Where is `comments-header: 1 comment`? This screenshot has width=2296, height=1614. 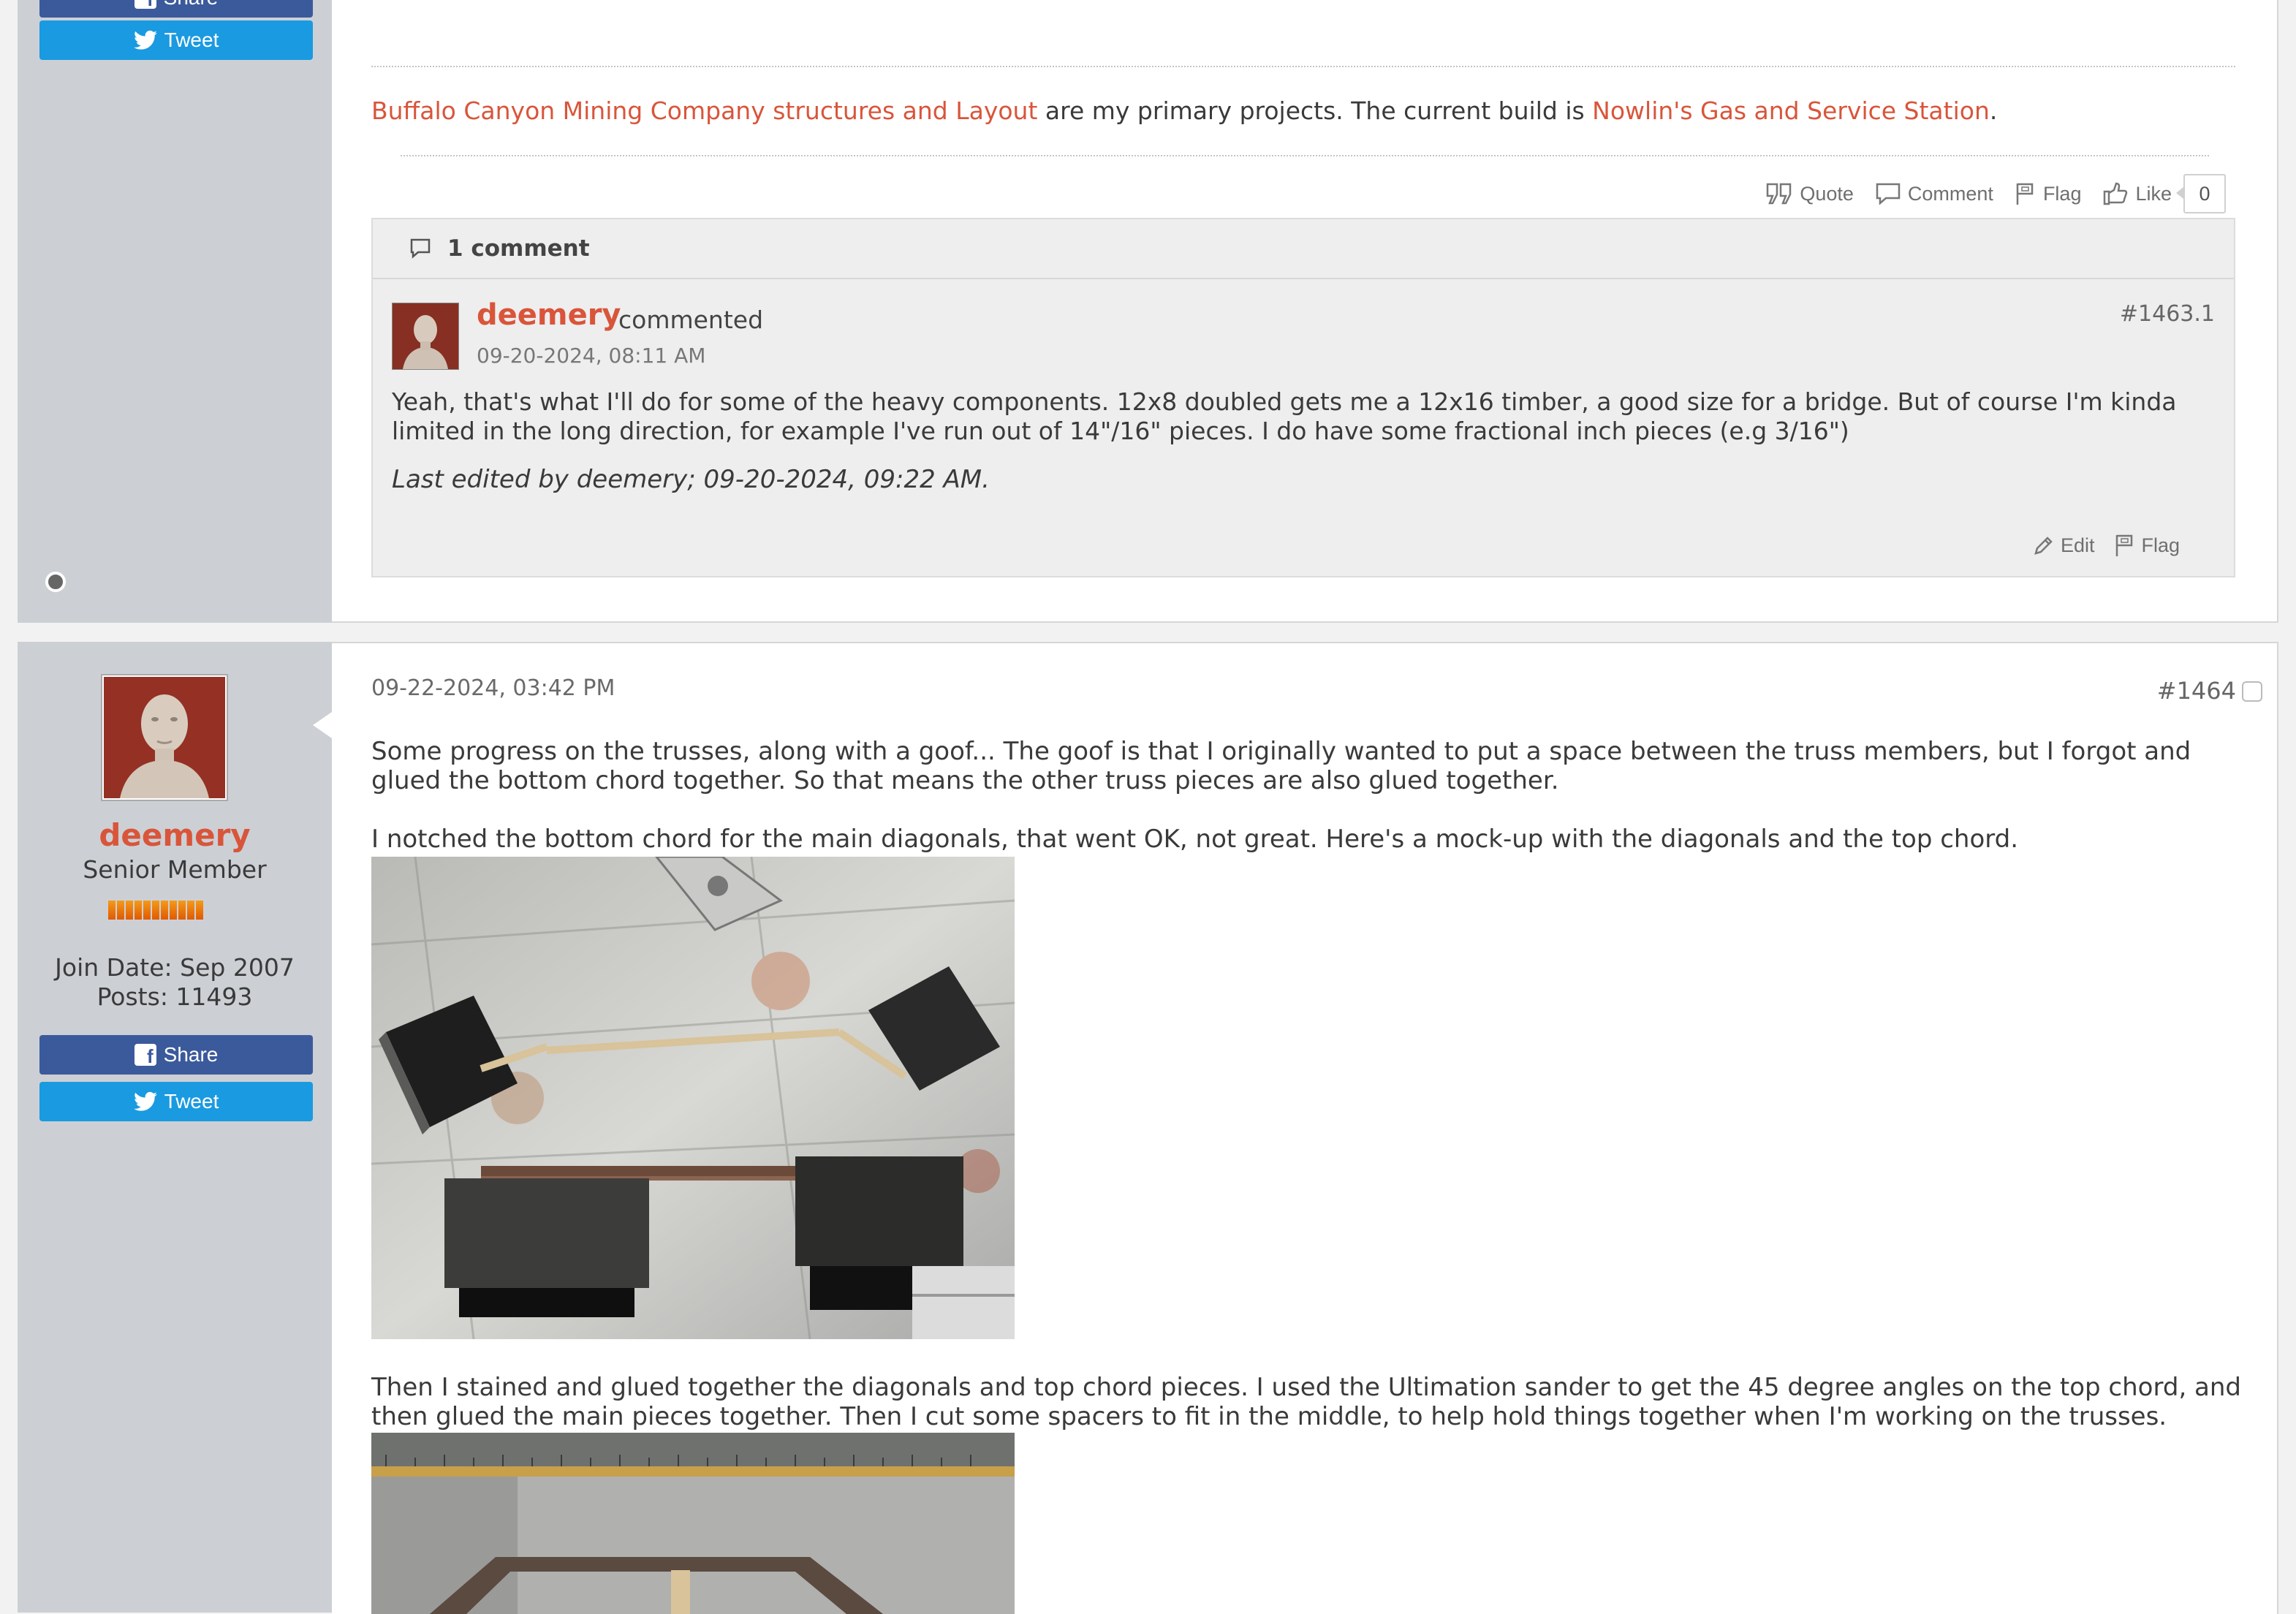
comments-header: 1 comment is located at coordinates (1303, 249).